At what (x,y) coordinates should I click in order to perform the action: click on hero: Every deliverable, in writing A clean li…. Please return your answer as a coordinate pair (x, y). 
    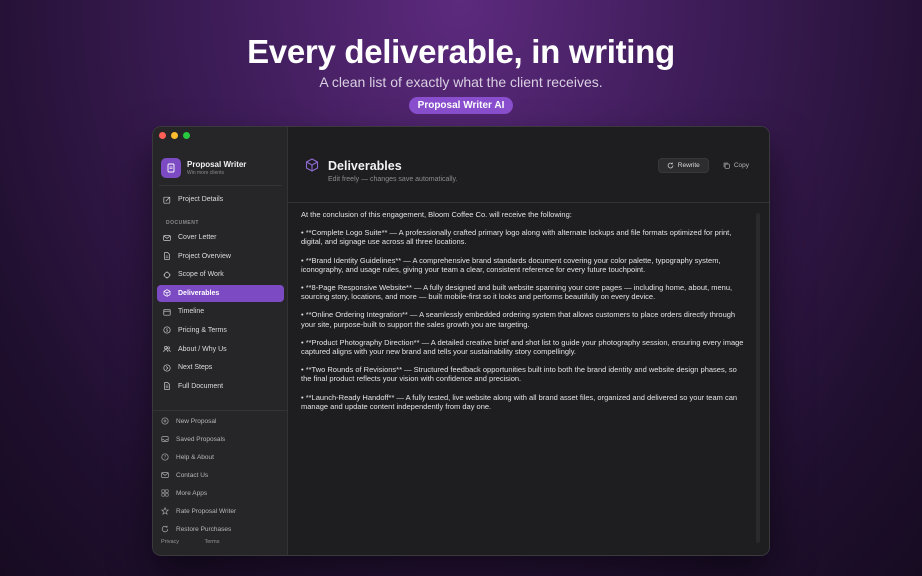
    Looking at the image, I should click on (461, 73).